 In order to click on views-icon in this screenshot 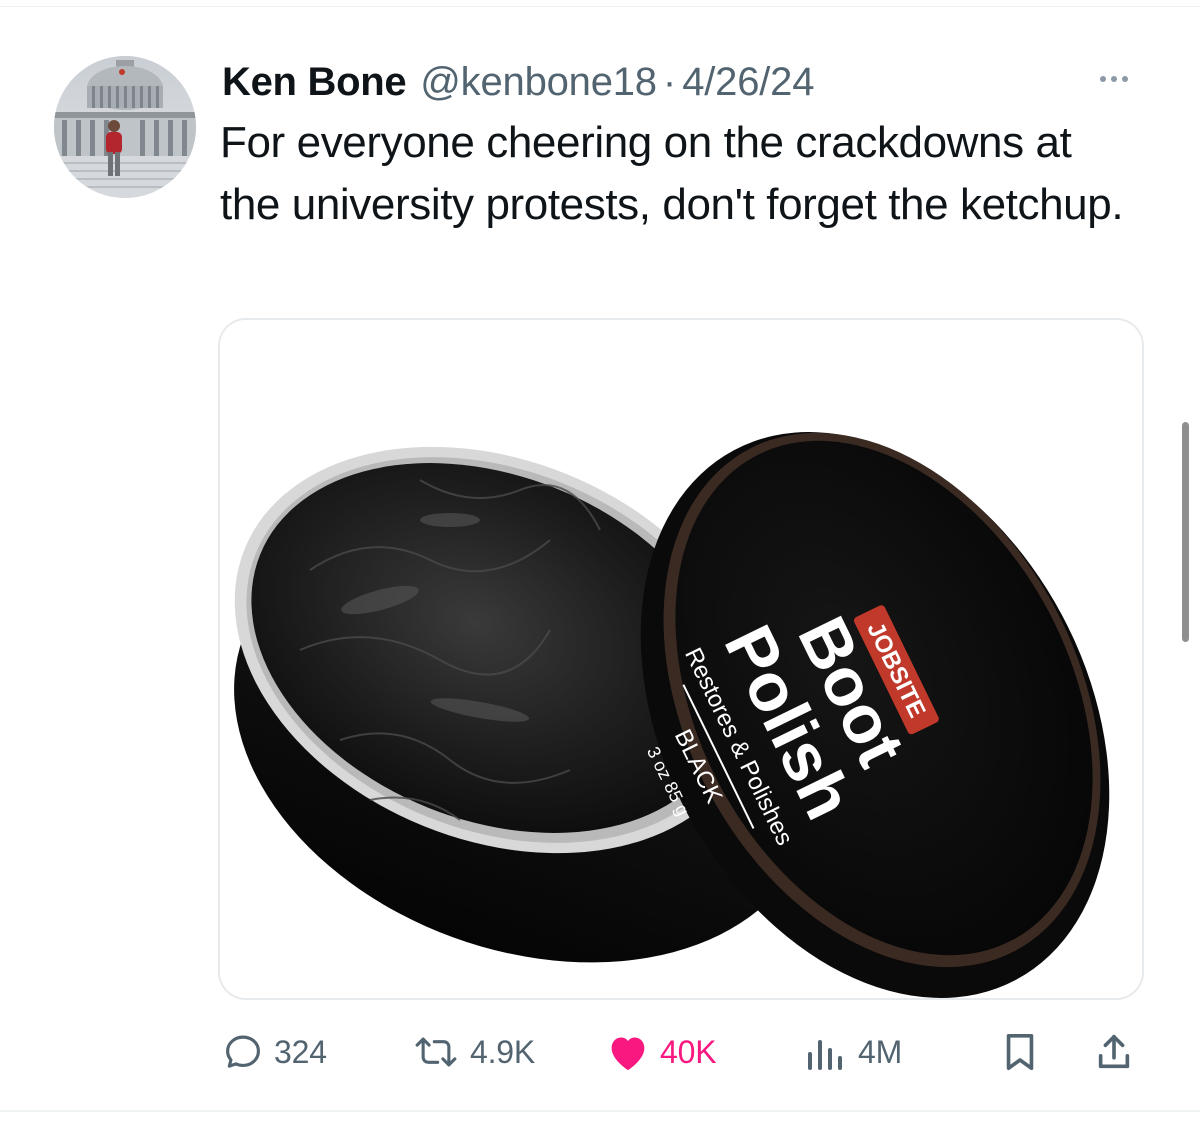, I will do `click(826, 1052)`.